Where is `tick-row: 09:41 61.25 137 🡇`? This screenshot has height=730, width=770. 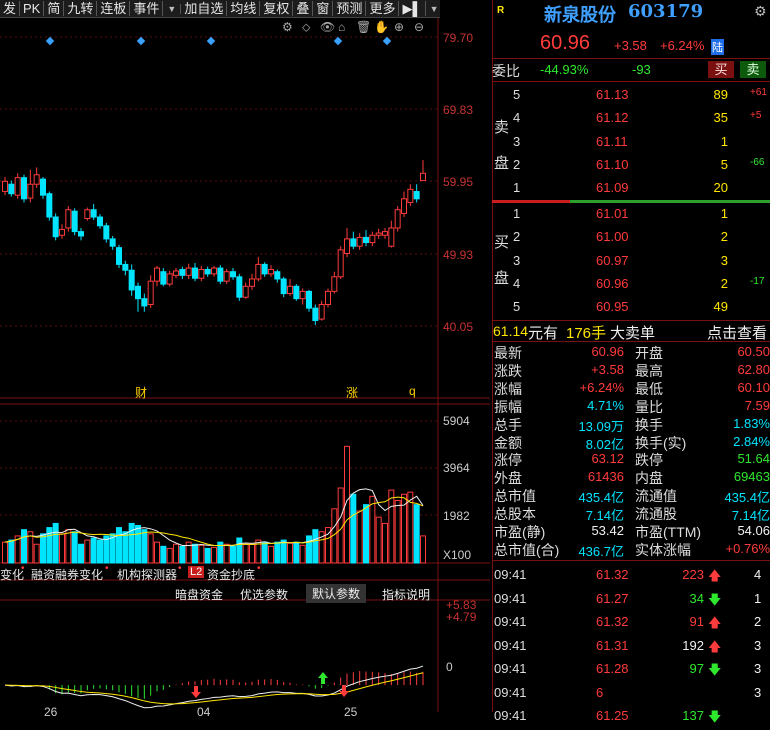
tick-row: 09:41 61.25 137 🡇 is located at coordinates (631, 716).